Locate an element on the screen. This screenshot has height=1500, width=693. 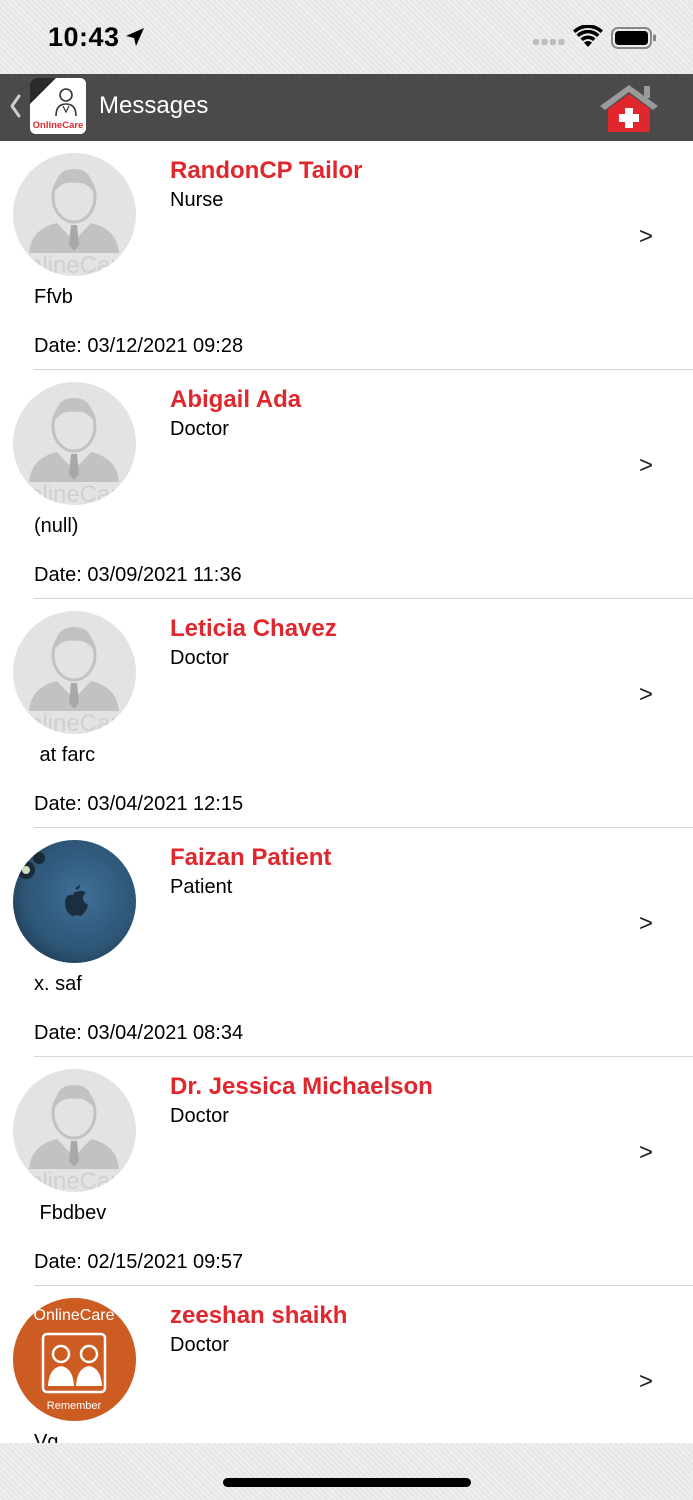
battery-icon is located at coordinates (633, 38).